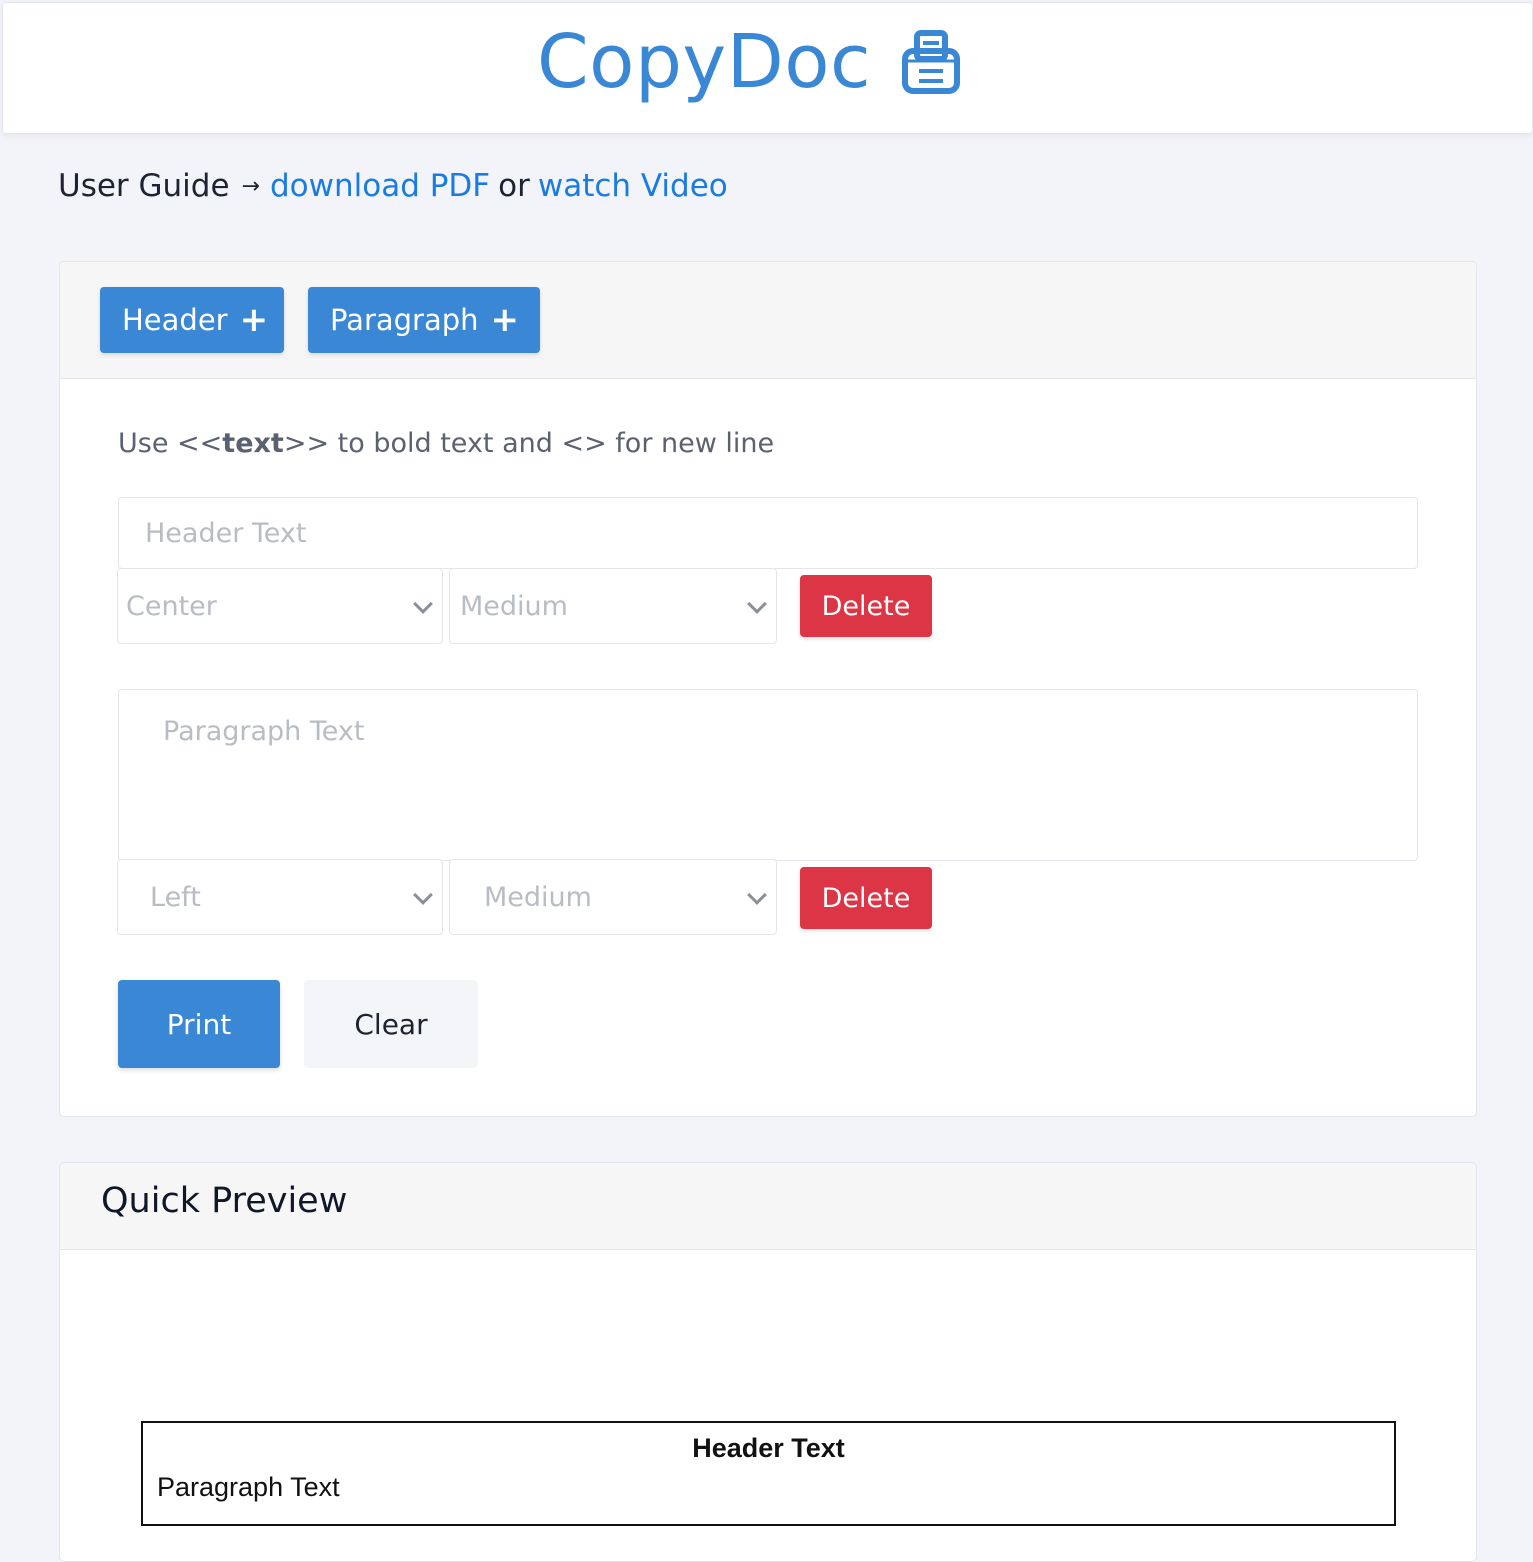  Describe the element at coordinates (380, 186) in the screenshot. I see `download-pdf-link: download PDF` at that location.